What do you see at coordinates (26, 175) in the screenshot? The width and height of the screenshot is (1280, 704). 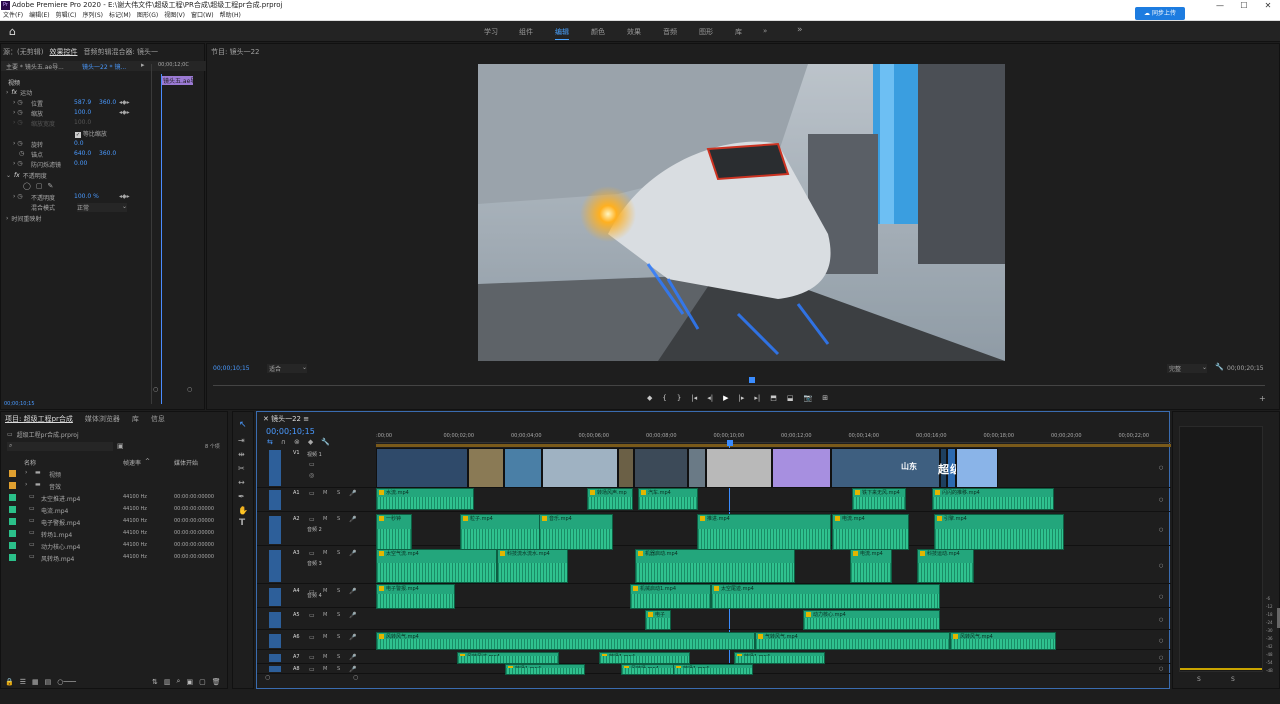 I see `opacity-row: ⌄ fx 不透明度` at bounding box center [26, 175].